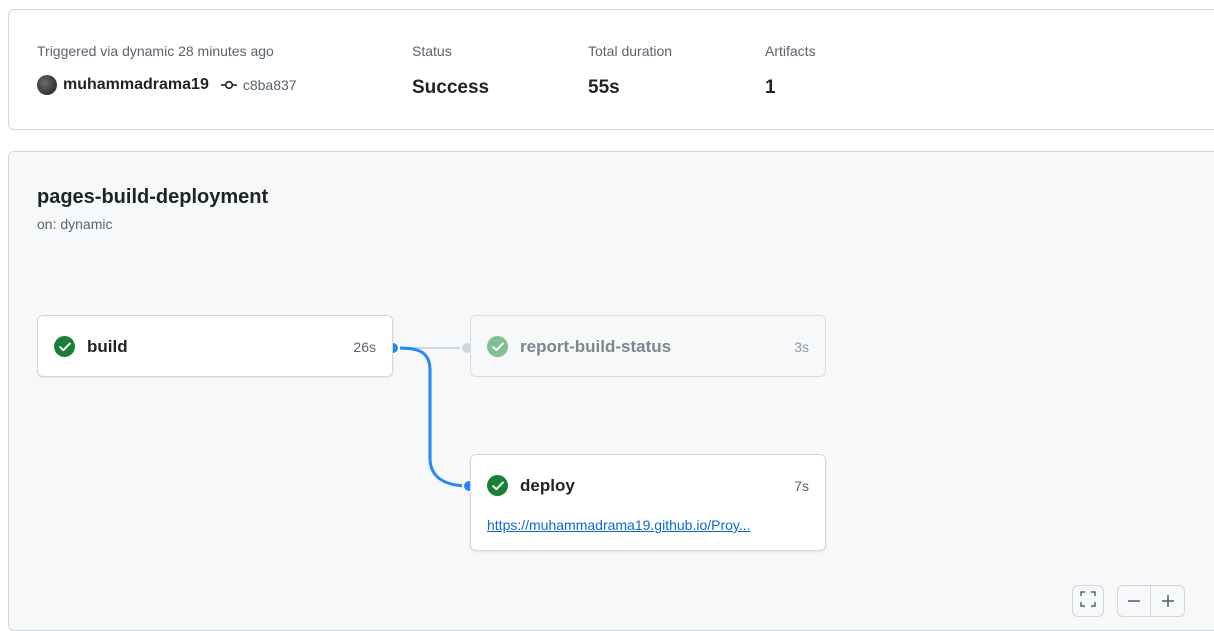 This screenshot has height=631, width=1214. I want to click on commit-sha-link: c8ba837, so click(270, 85).